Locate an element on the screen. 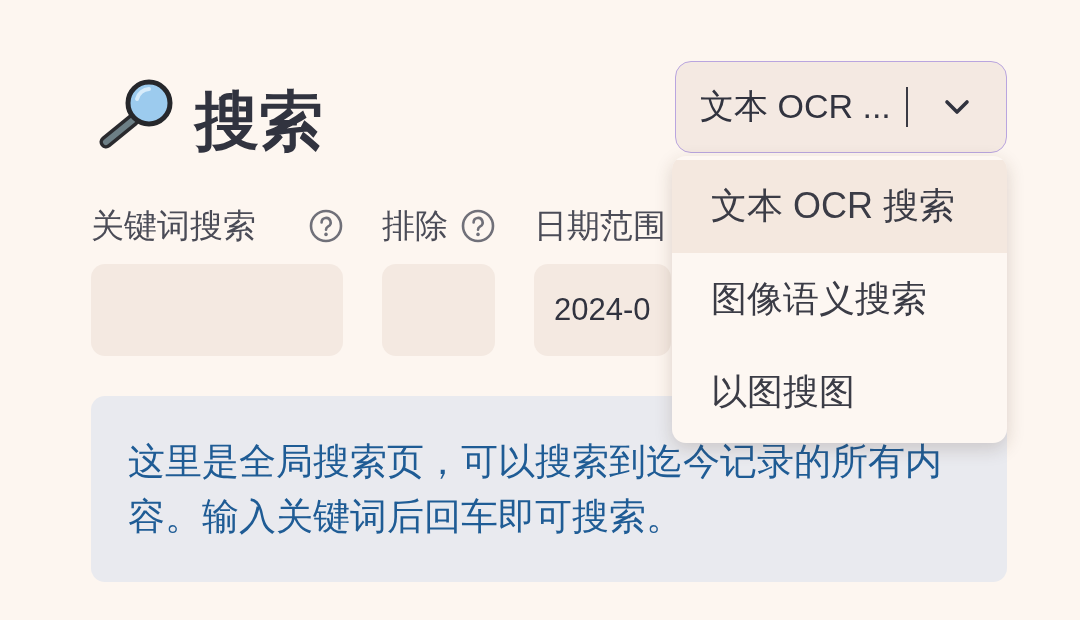  info-text: 这里是全局搜索页，可以搜索到迄今记录的所有内容。输入关键词后回车即可搜索。 is located at coordinates (535, 489).